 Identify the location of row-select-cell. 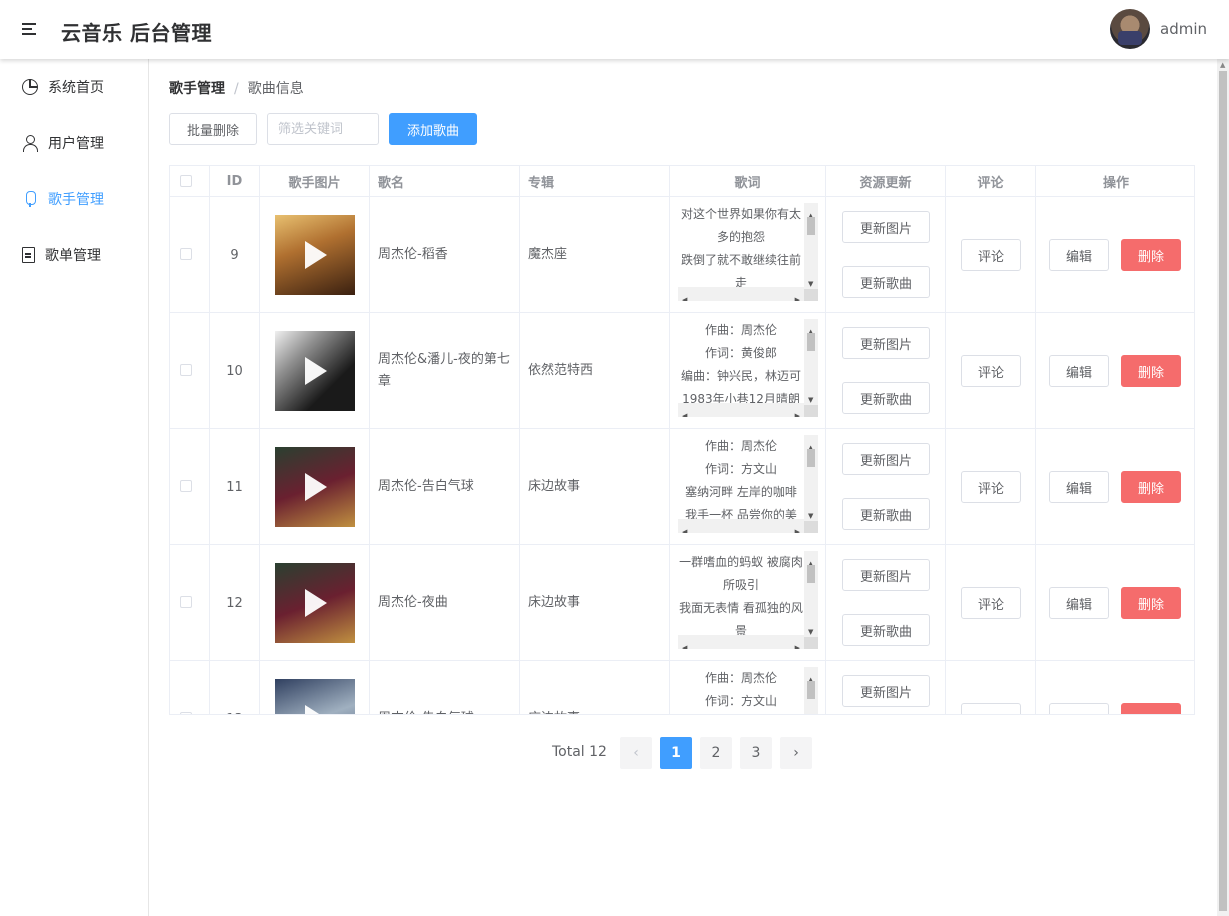
(190, 371).